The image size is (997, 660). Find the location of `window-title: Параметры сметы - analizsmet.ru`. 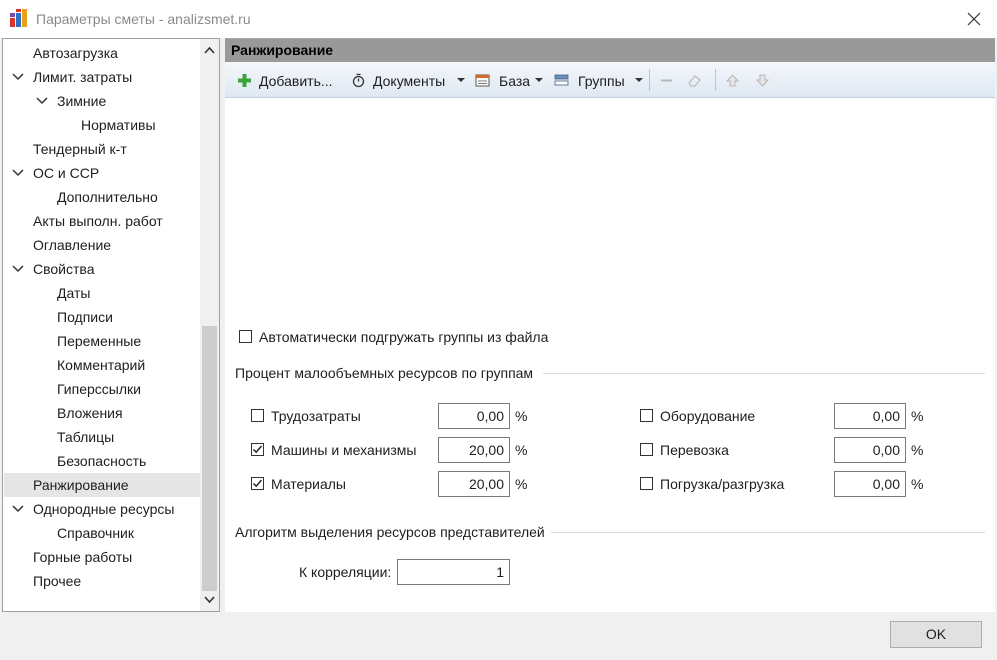

window-title: Параметры сметы - analizsmet.ru is located at coordinates (143, 19).